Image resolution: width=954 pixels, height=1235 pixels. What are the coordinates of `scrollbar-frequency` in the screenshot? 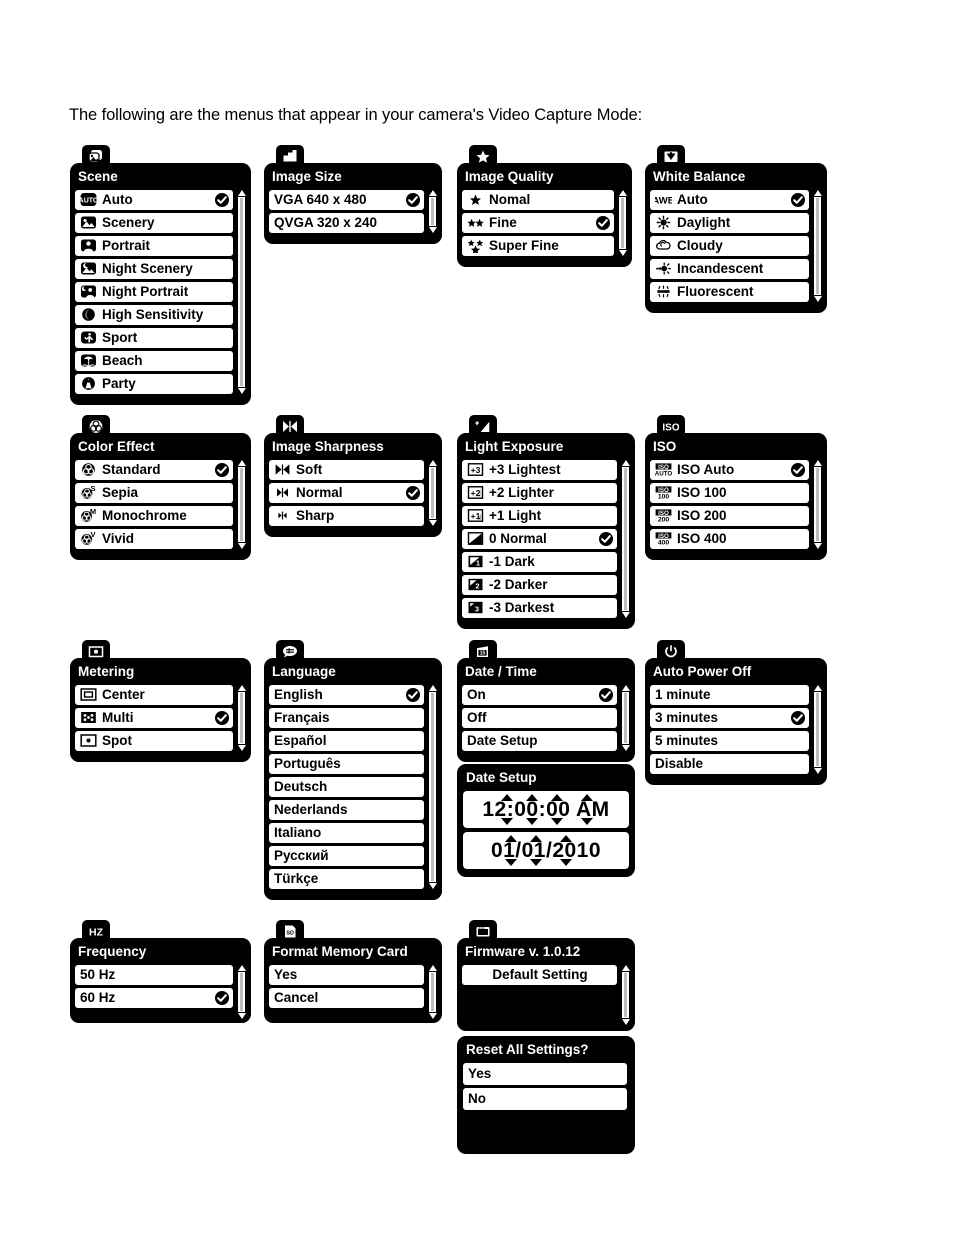 It's located at (241, 991).